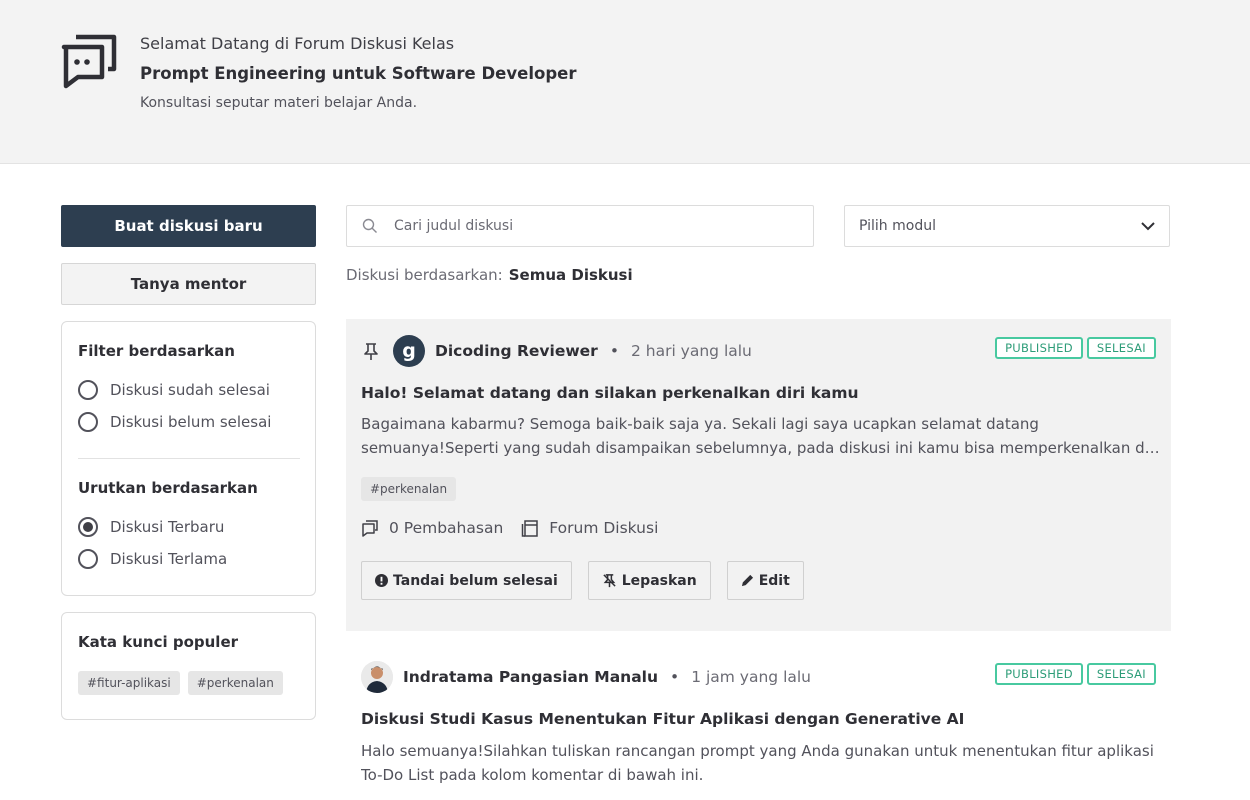 This screenshot has width=1250, height=800. What do you see at coordinates (424, 275) in the screenshot?
I see `active-filter-label: Diskusi berdasarkan:` at bounding box center [424, 275].